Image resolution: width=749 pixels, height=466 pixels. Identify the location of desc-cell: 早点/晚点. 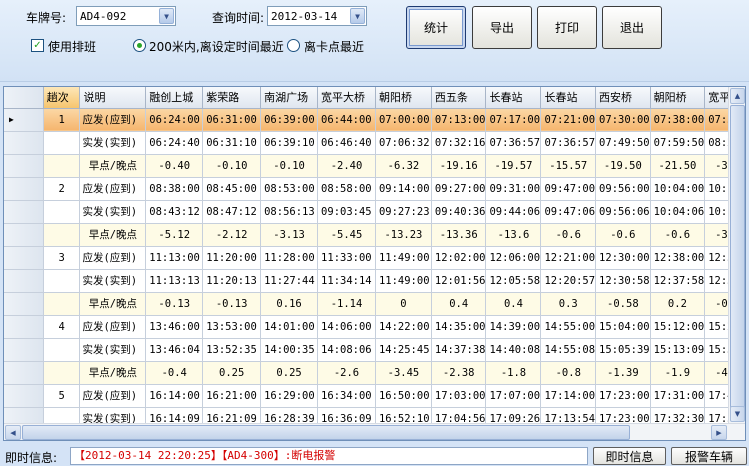
(113, 304).